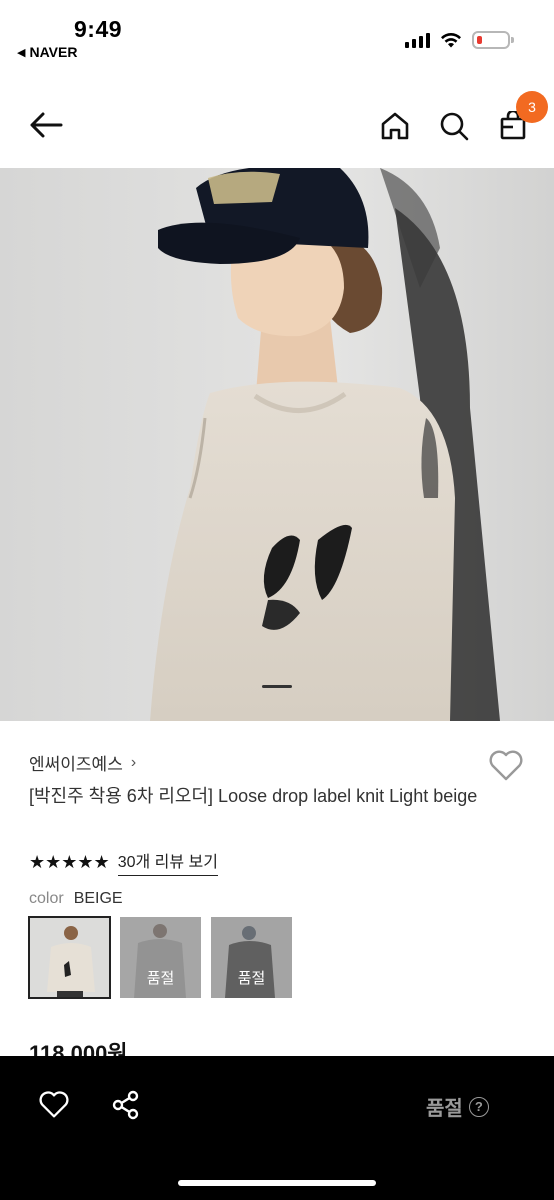 The height and width of the screenshot is (1200, 554). I want to click on status-bar: 9:49 ◀ NAVER, so click(277, 37).